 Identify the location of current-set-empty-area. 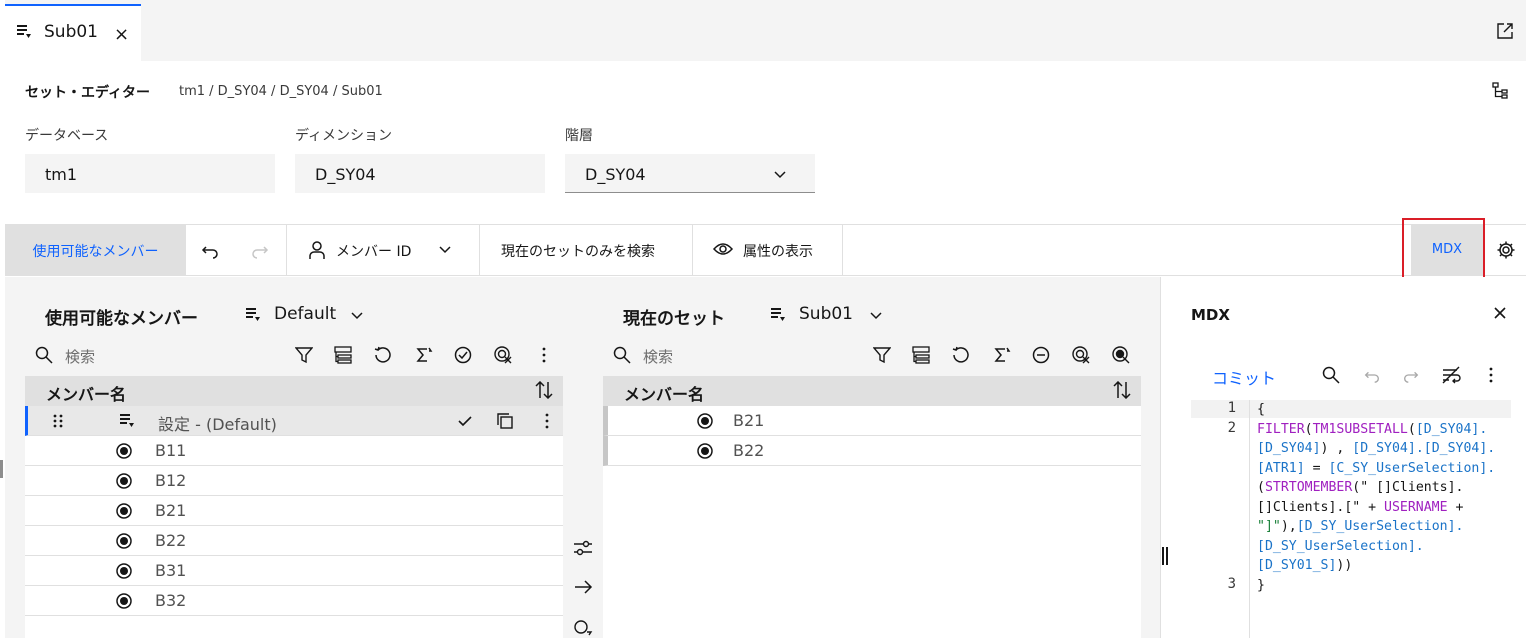
(872, 552).